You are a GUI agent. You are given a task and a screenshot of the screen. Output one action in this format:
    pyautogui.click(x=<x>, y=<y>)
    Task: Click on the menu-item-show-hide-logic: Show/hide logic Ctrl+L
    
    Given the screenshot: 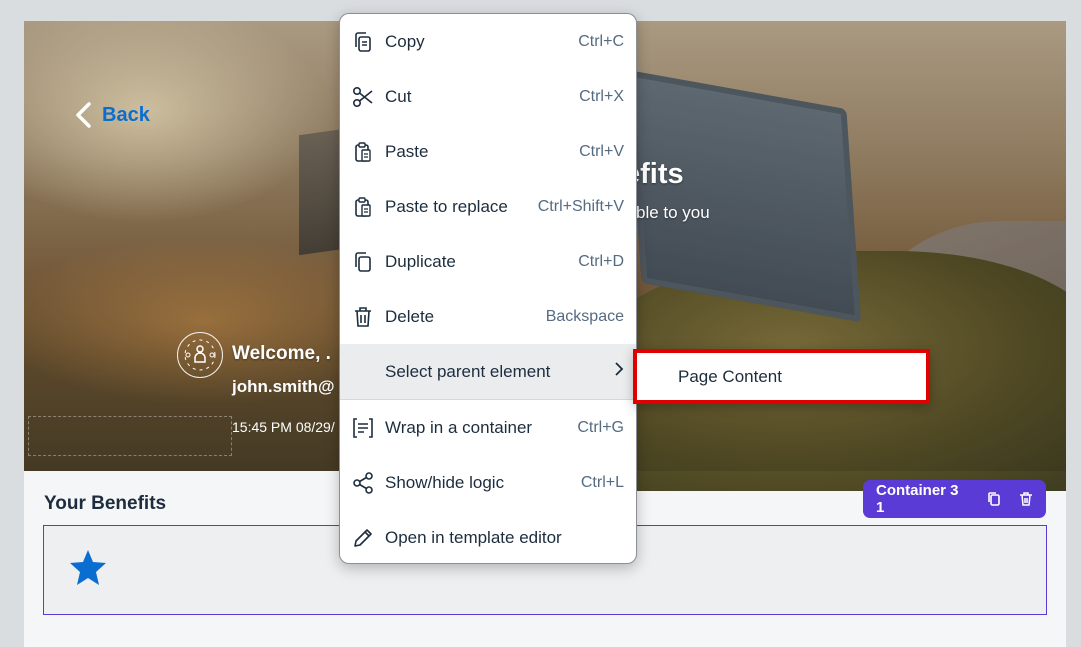 What is the action you would take?
    pyautogui.click(x=488, y=482)
    